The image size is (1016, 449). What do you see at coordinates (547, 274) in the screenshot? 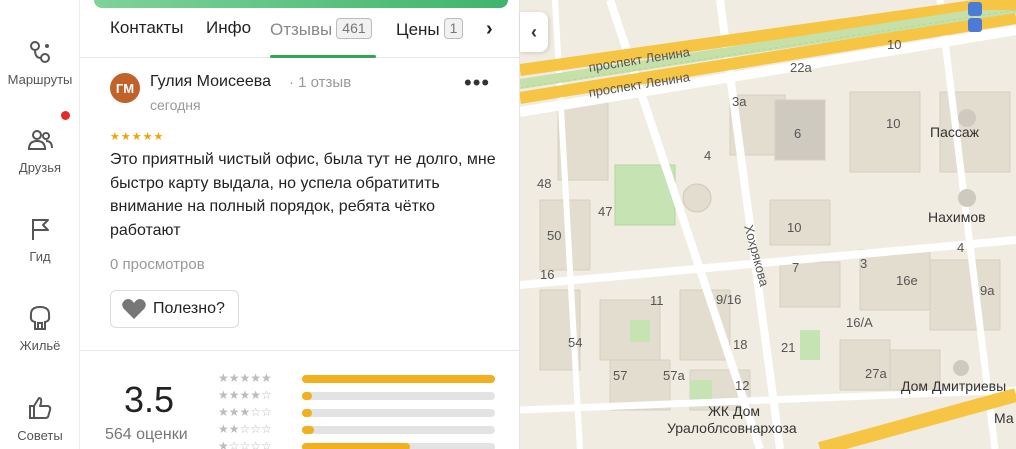
I see `building-number: 16` at bounding box center [547, 274].